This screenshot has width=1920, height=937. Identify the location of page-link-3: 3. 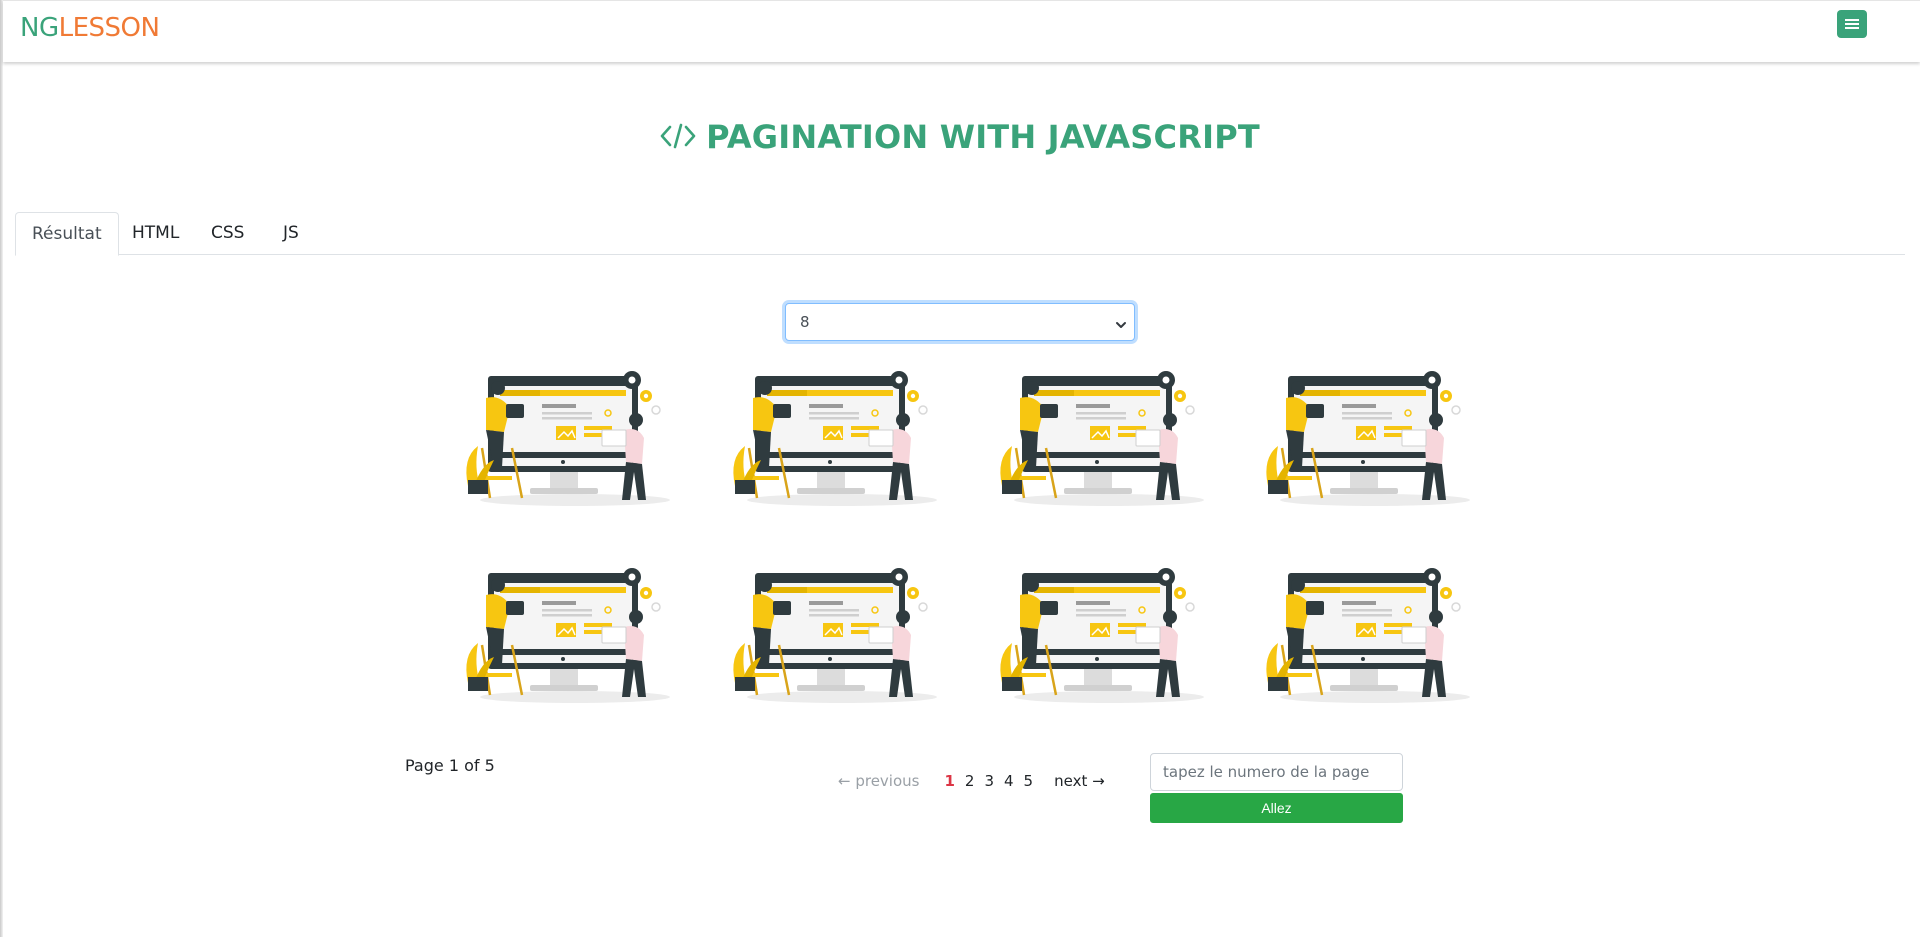
(989, 781).